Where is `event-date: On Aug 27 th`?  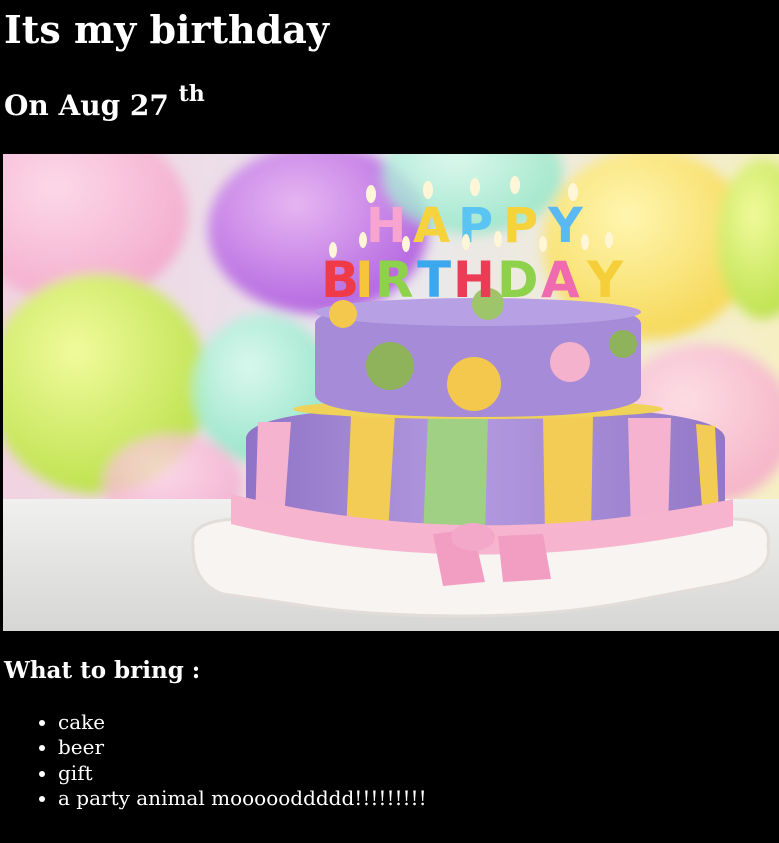
event-date: On Aug 27 th is located at coordinates (104, 104).